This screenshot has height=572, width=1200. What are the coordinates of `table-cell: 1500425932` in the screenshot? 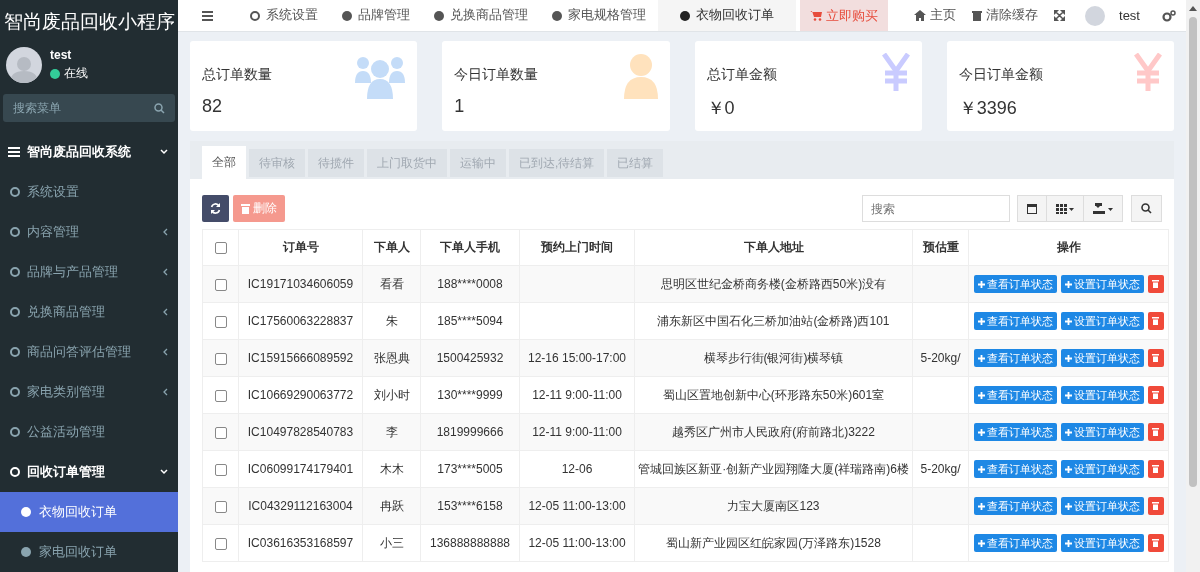 It's located at (470, 358).